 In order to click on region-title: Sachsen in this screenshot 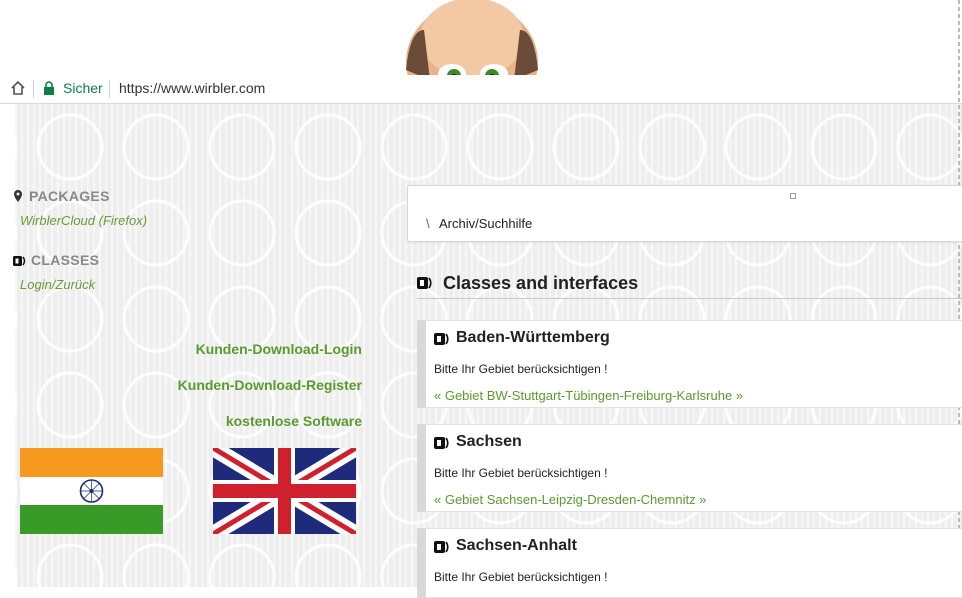, I will do `click(489, 442)`.